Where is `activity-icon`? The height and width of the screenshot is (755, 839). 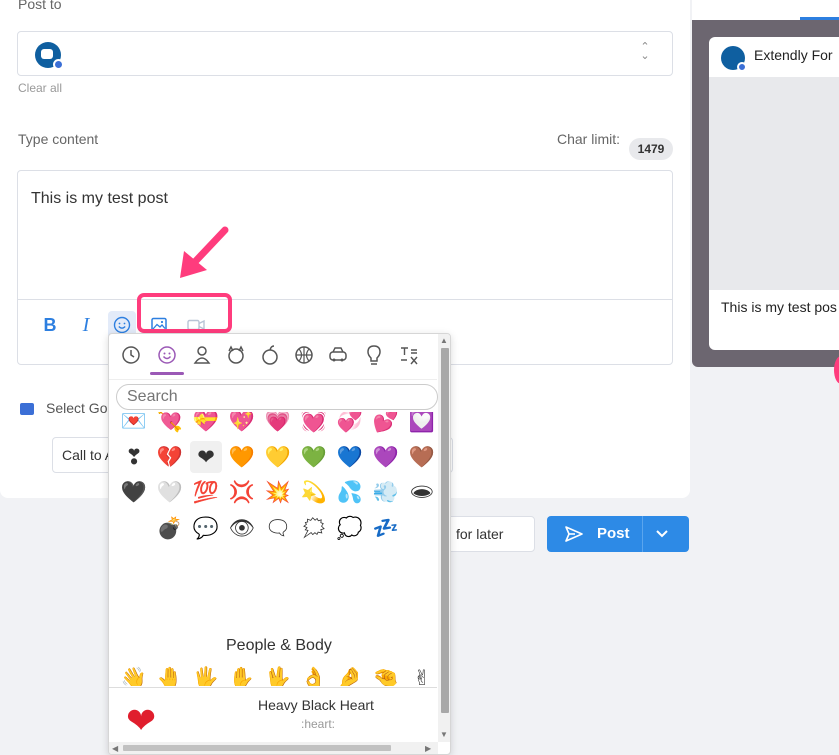 activity-icon is located at coordinates (304, 356).